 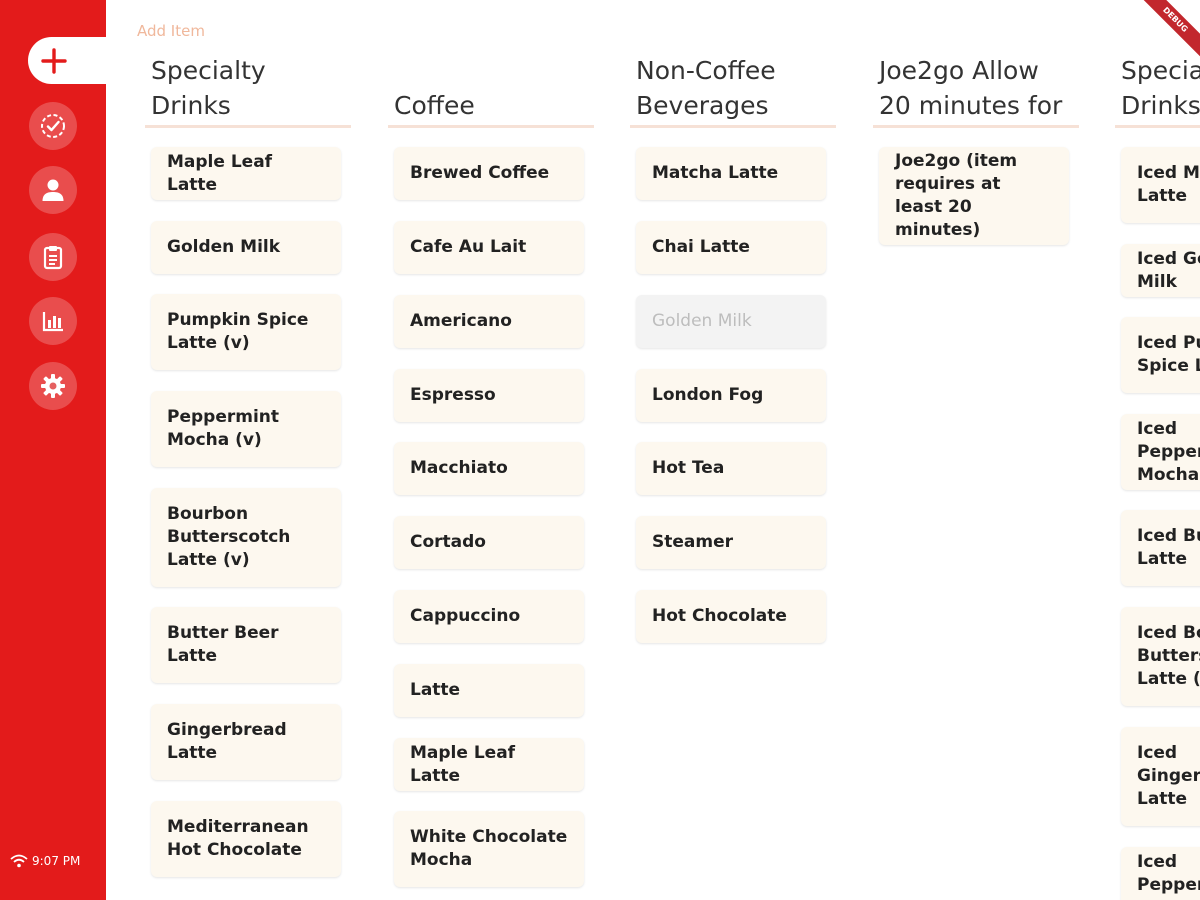 What do you see at coordinates (246, 742) in the screenshot?
I see `menu-item-card: Gingerbread Latte` at bounding box center [246, 742].